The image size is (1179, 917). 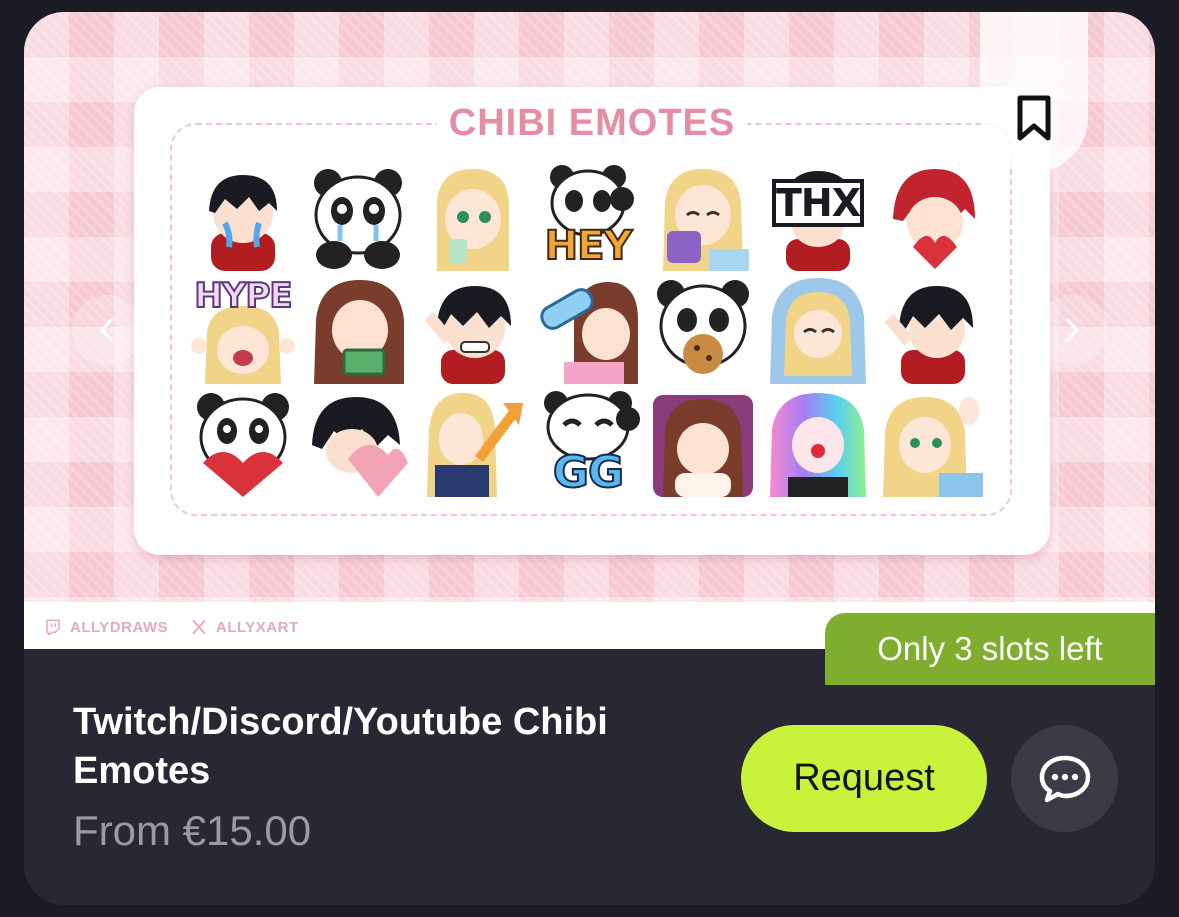 What do you see at coordinates (358, 330) in the screenshot?
I see `emote-brunette-money` at bounding box center [358, 330].